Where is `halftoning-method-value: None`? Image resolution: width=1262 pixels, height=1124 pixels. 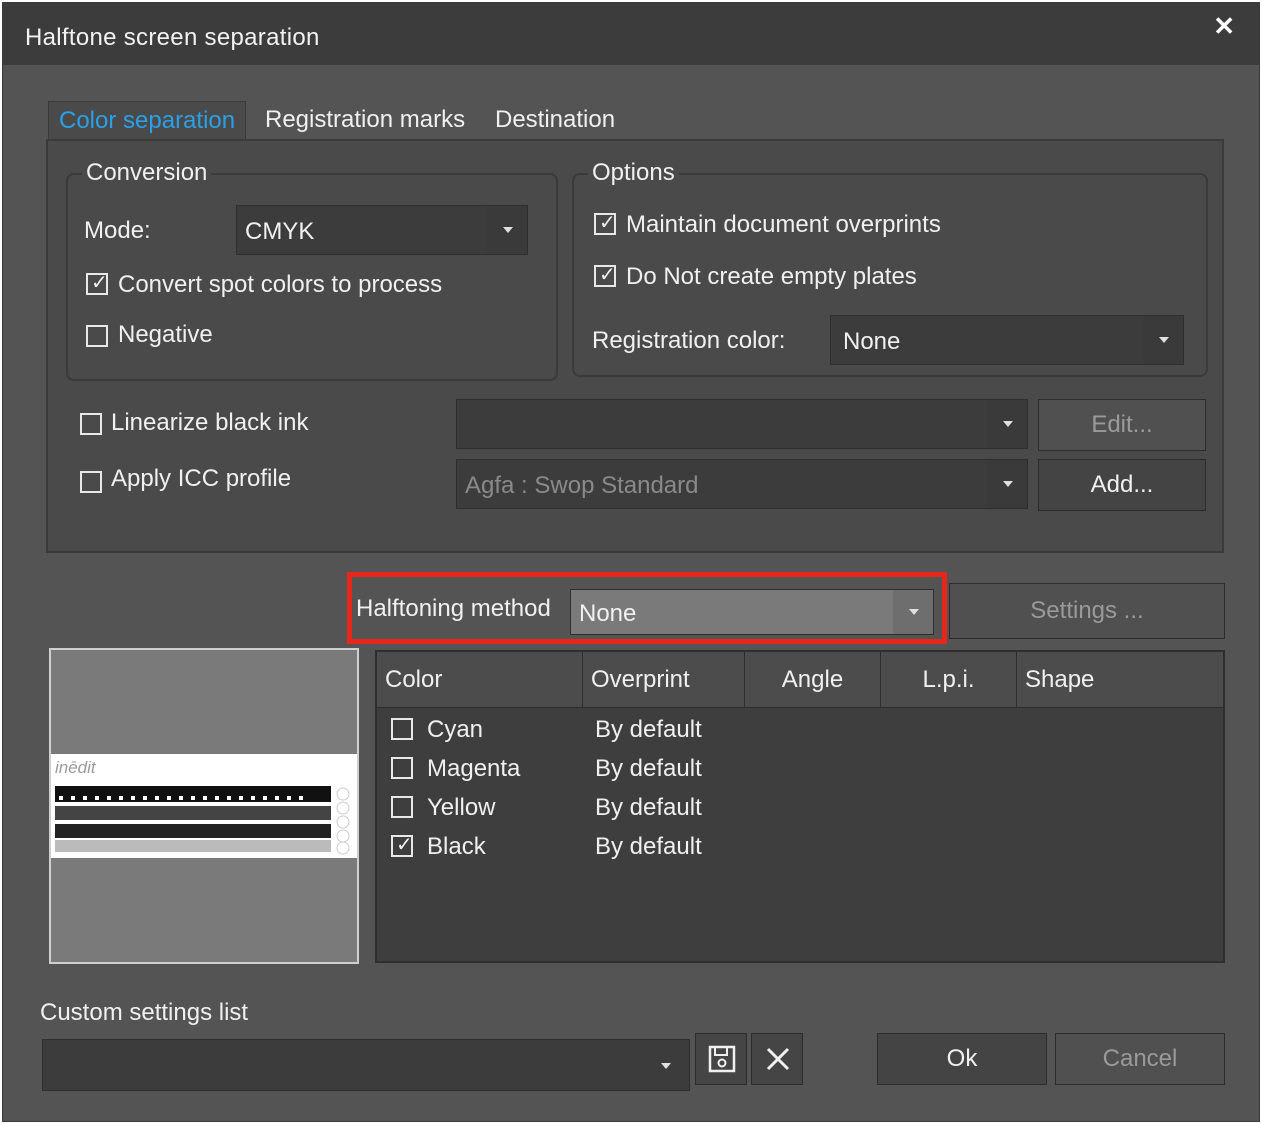
halftoning-method-value: None is located at coordinates (608, 613).